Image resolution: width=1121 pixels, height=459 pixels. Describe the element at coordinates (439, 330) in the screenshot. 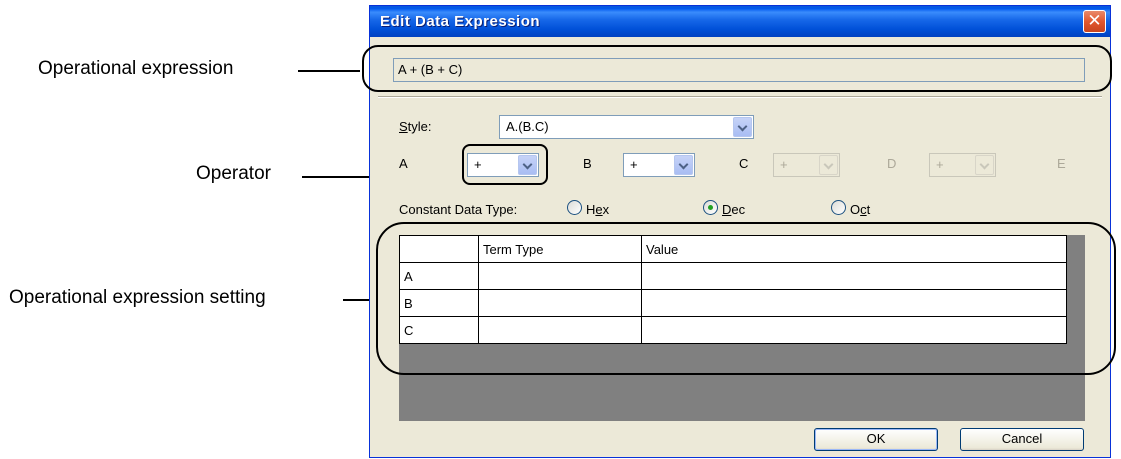

I see `row-header-c: C` at that location.